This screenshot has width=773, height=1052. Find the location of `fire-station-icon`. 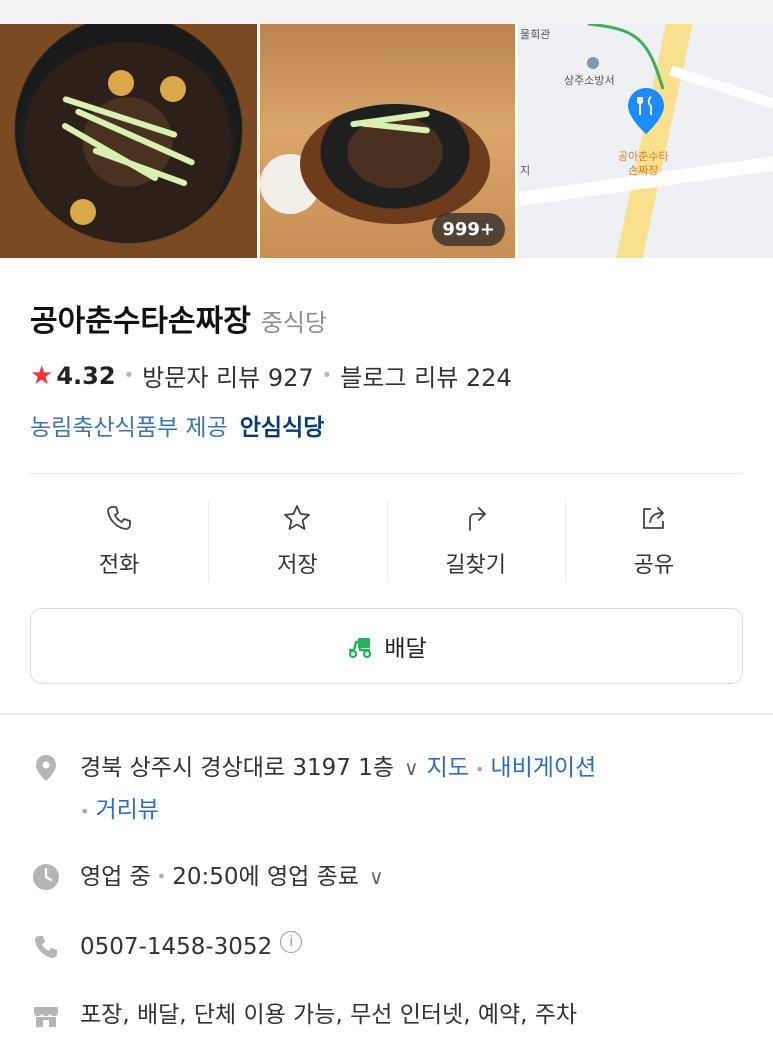

fire-station-icon is located at coordinates (593, 63).